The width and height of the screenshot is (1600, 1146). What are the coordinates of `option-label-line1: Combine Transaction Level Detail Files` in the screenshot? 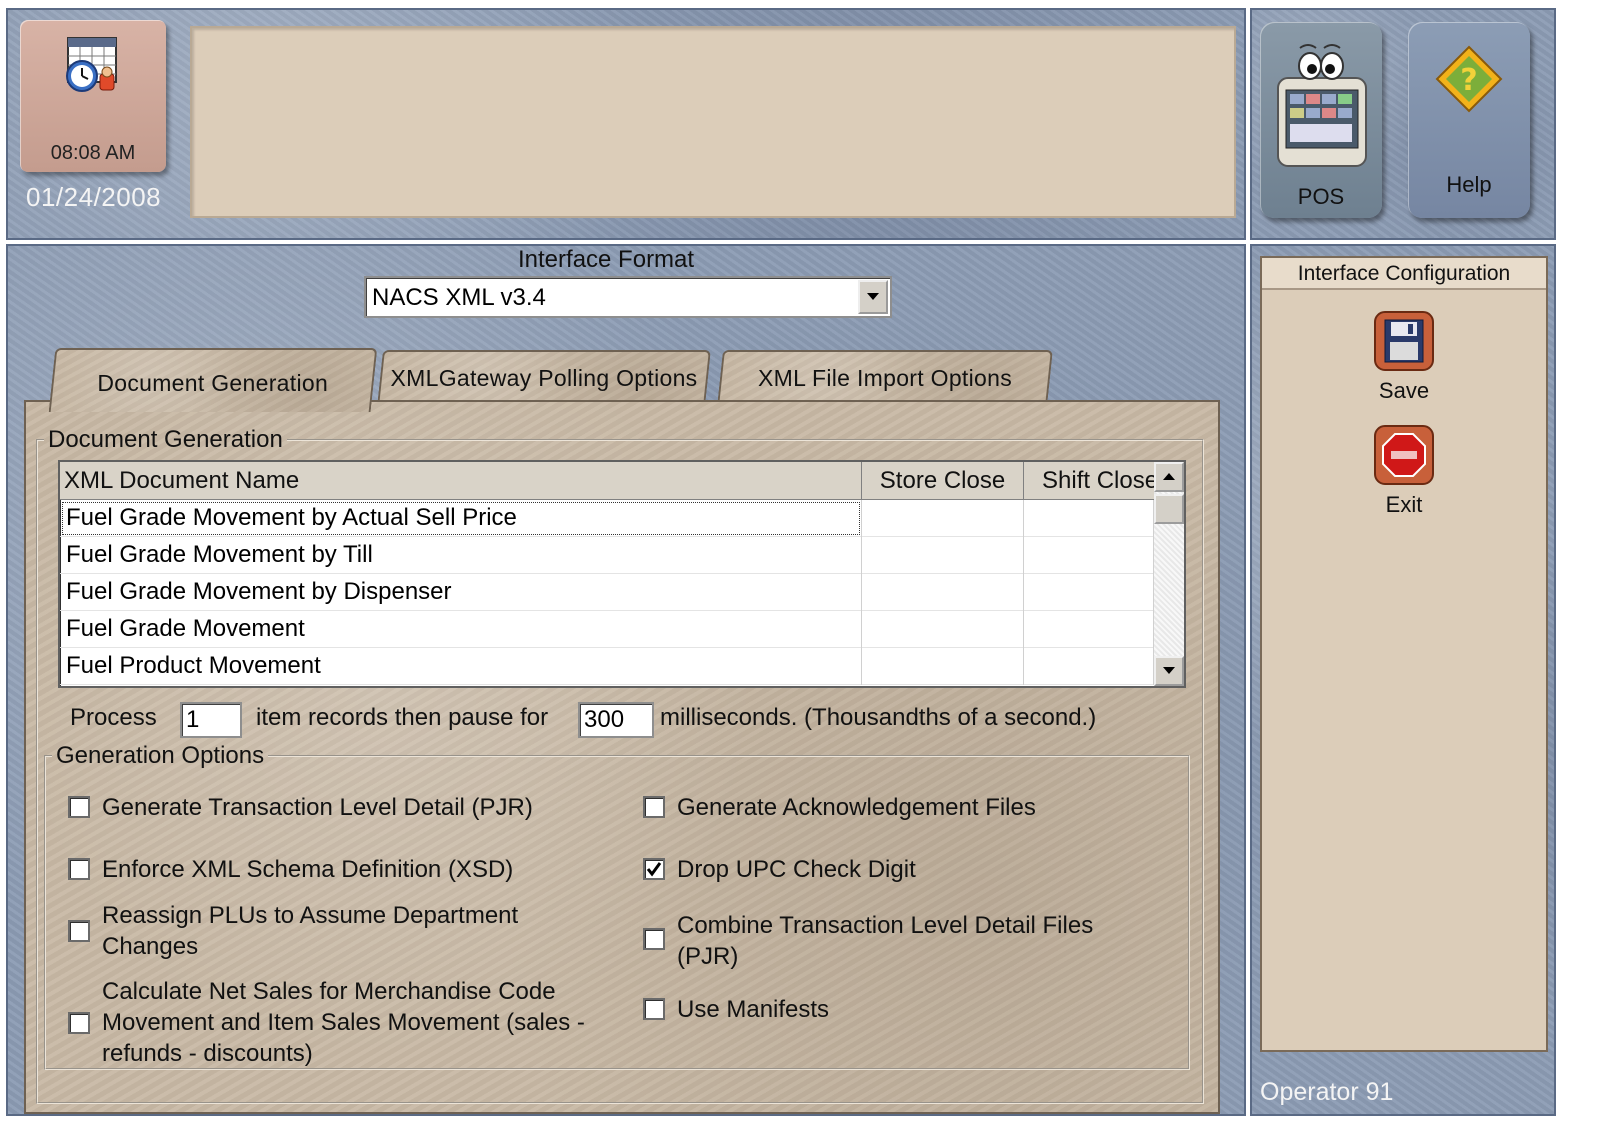 It's located at (885, 925).